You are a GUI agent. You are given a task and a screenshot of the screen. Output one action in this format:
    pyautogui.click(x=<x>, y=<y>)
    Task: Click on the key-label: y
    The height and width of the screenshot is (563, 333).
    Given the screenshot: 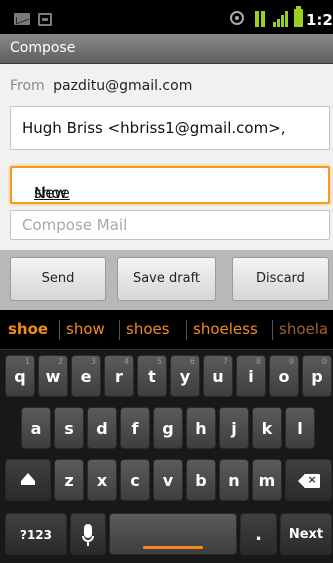 What is the action you would take?
    pyautogui.click(x=185, y=376)
    